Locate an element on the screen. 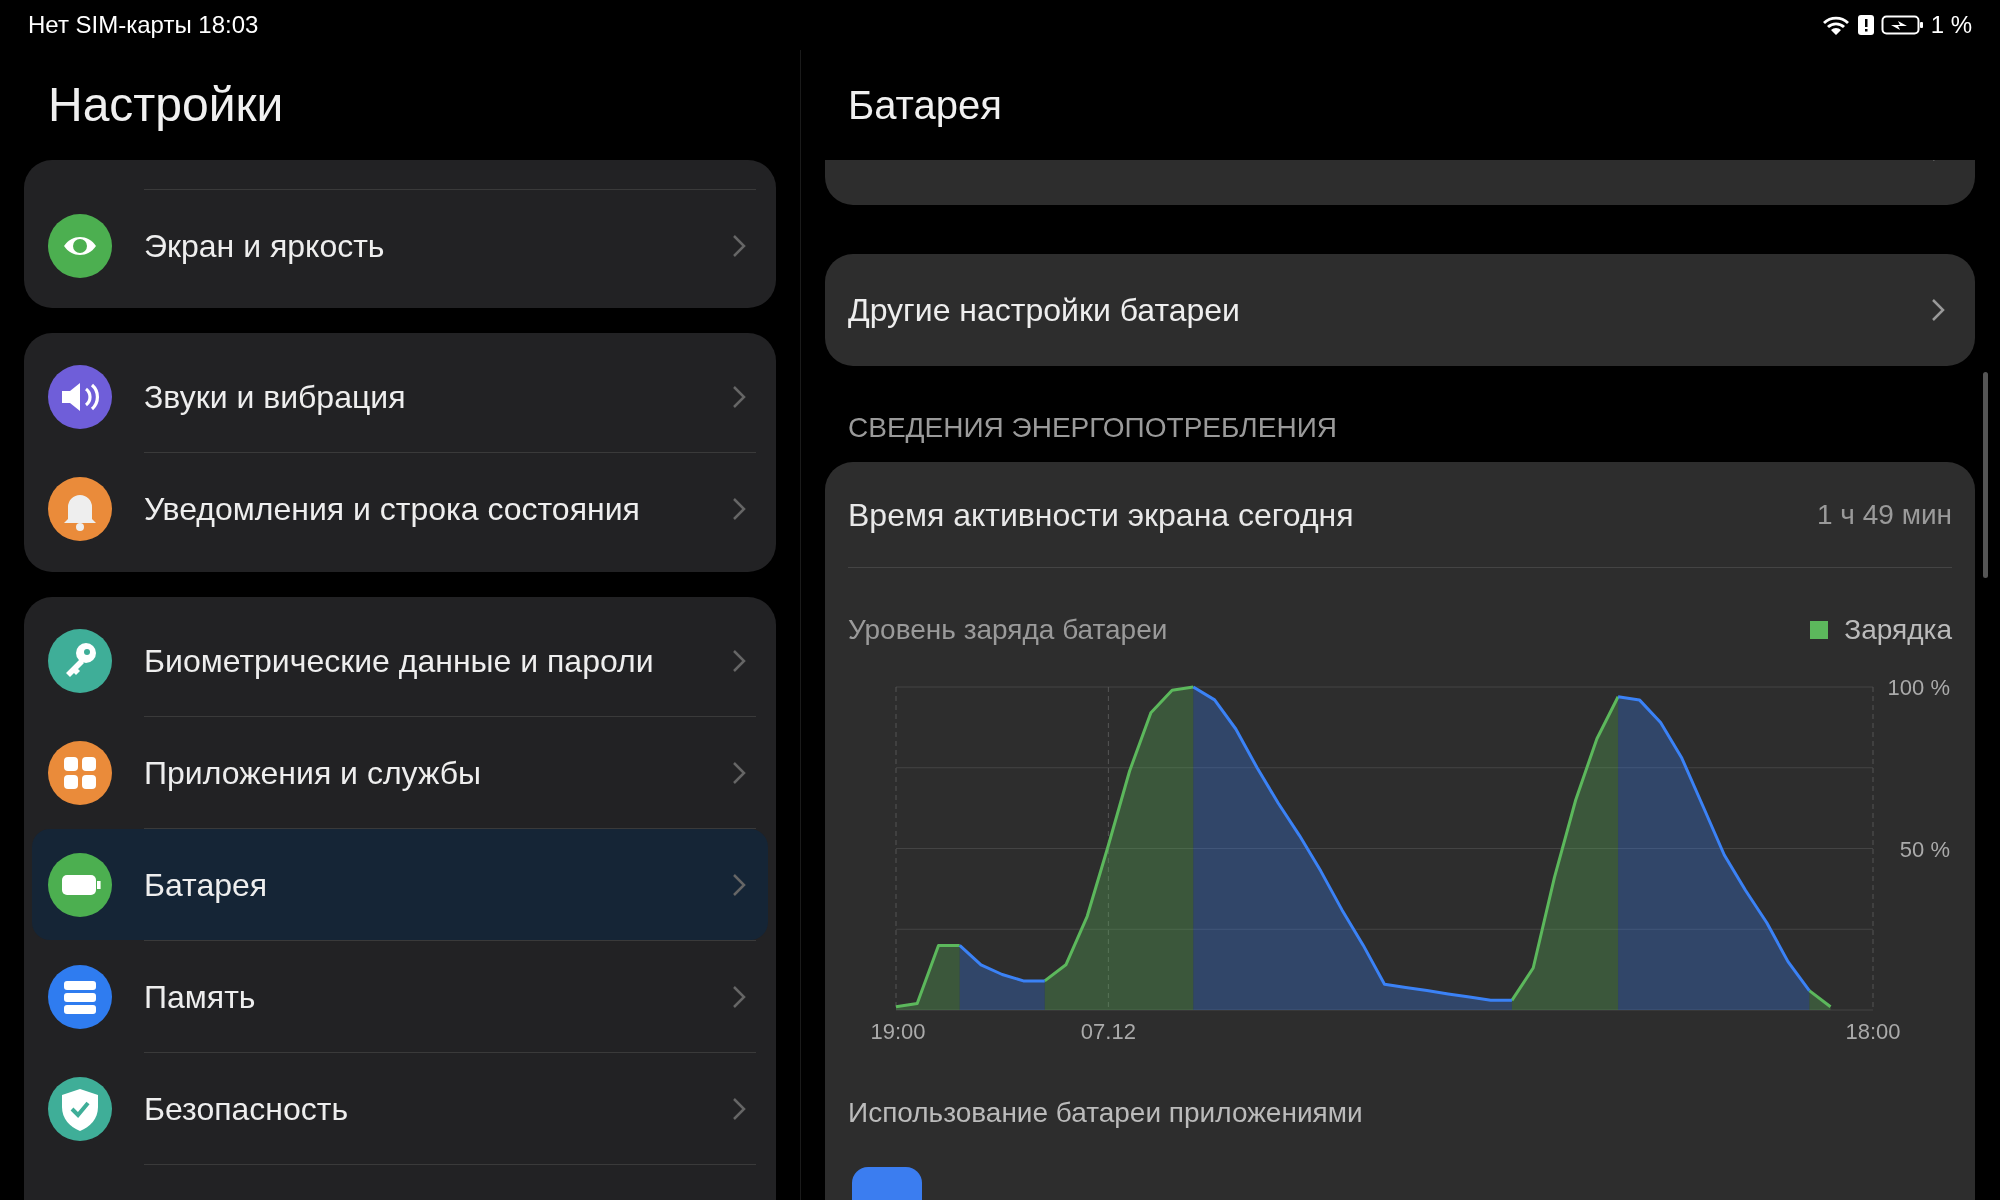  status-text: Нет SIM-карты 18:03 is located at coordinates (143, 25).